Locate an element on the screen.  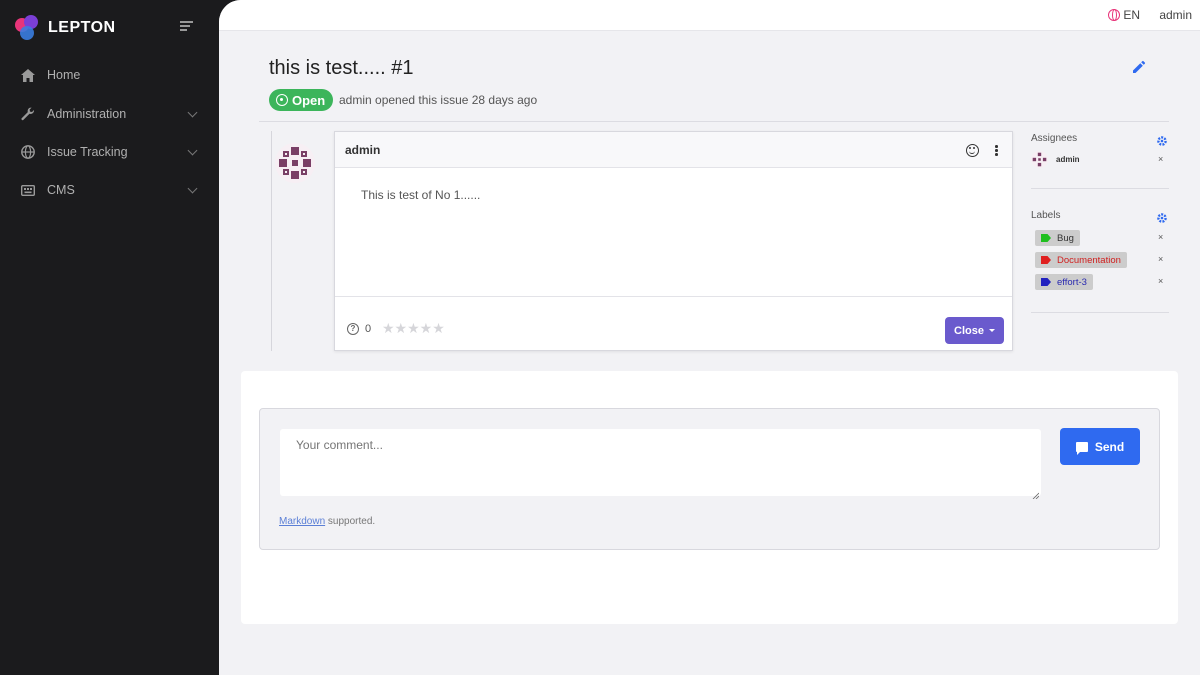
brand-name: LEPTON is located at coordinates (82, 27).